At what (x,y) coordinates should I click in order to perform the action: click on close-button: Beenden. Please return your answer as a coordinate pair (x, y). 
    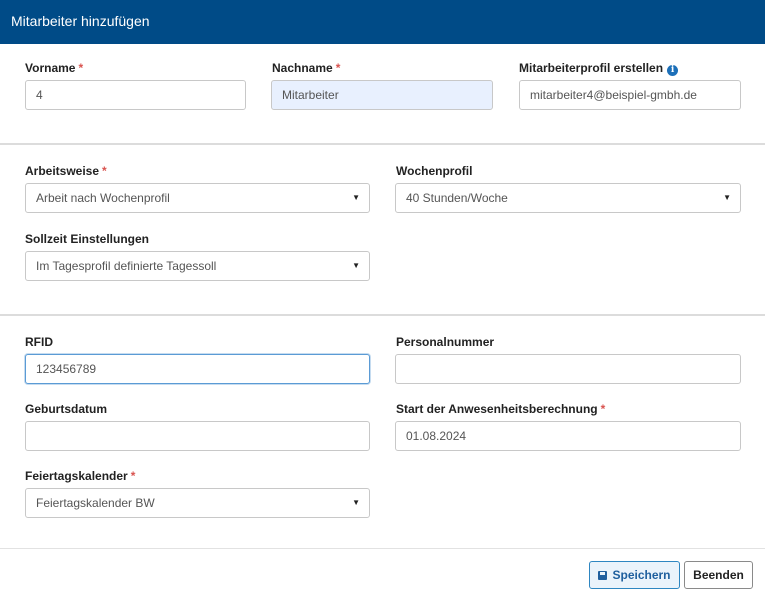
    Looking at the image, I should click on (718, 575).